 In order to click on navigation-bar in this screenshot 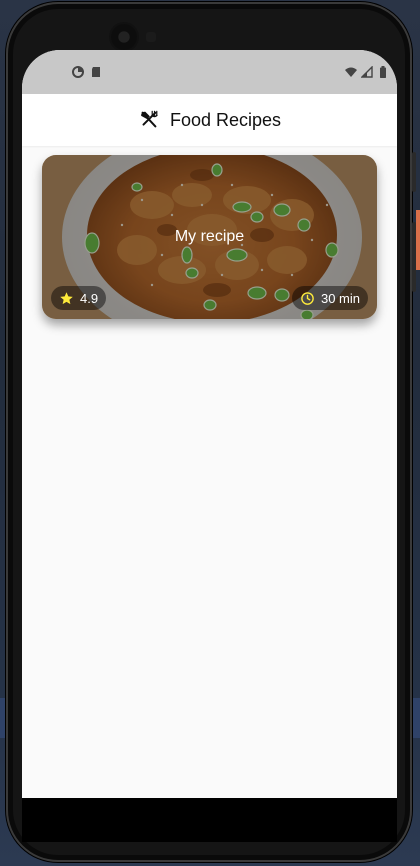, I will do `click(209, 820)`.